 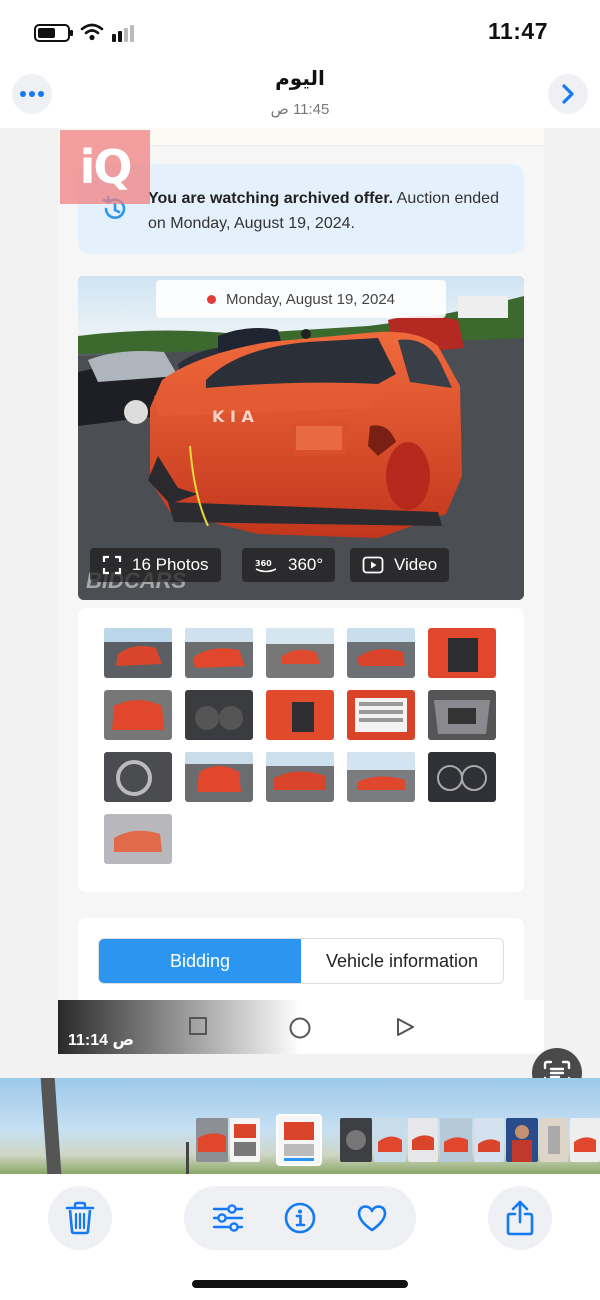 I want to click on photo-toolbar, so click(x=300, y=1237).